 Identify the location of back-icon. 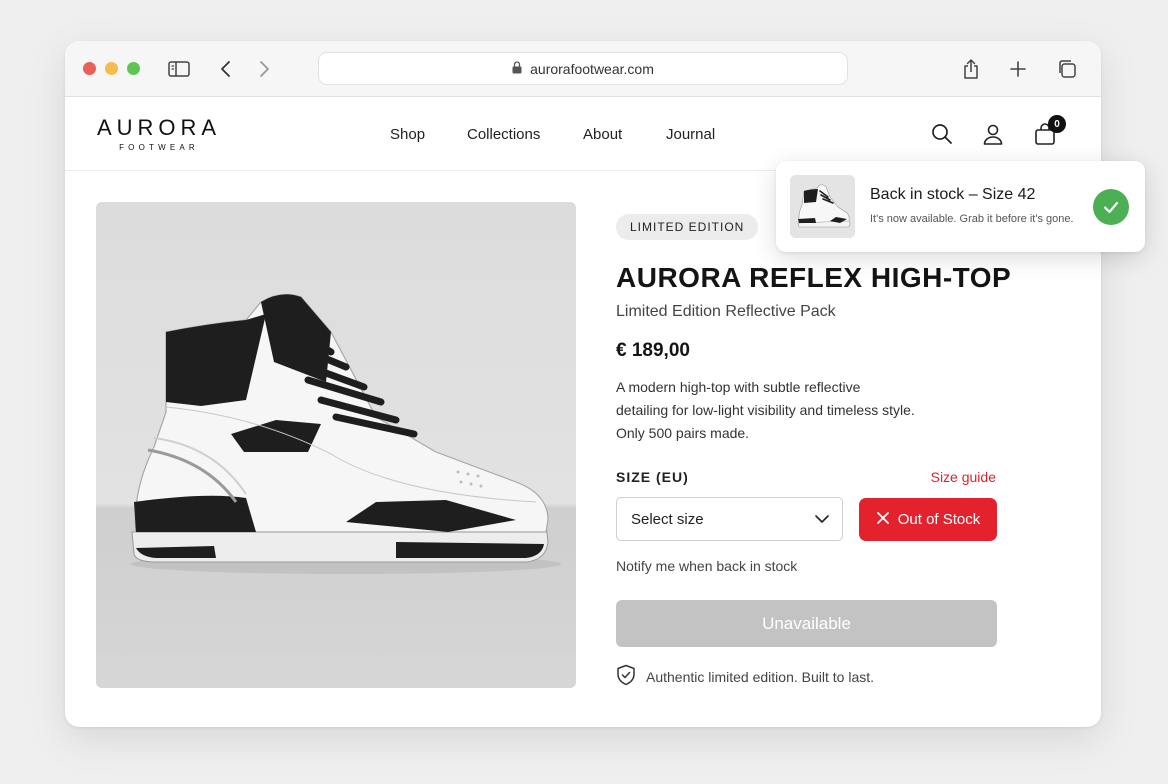
(226, 69).